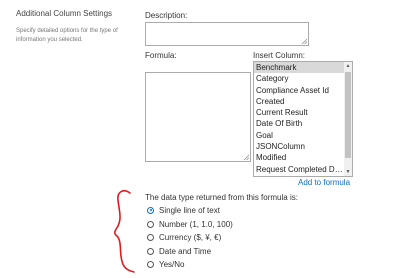 This screenshot has width=400, height=278. I want to click on list-item-benchmark: Benchmark, so click(299, 68).